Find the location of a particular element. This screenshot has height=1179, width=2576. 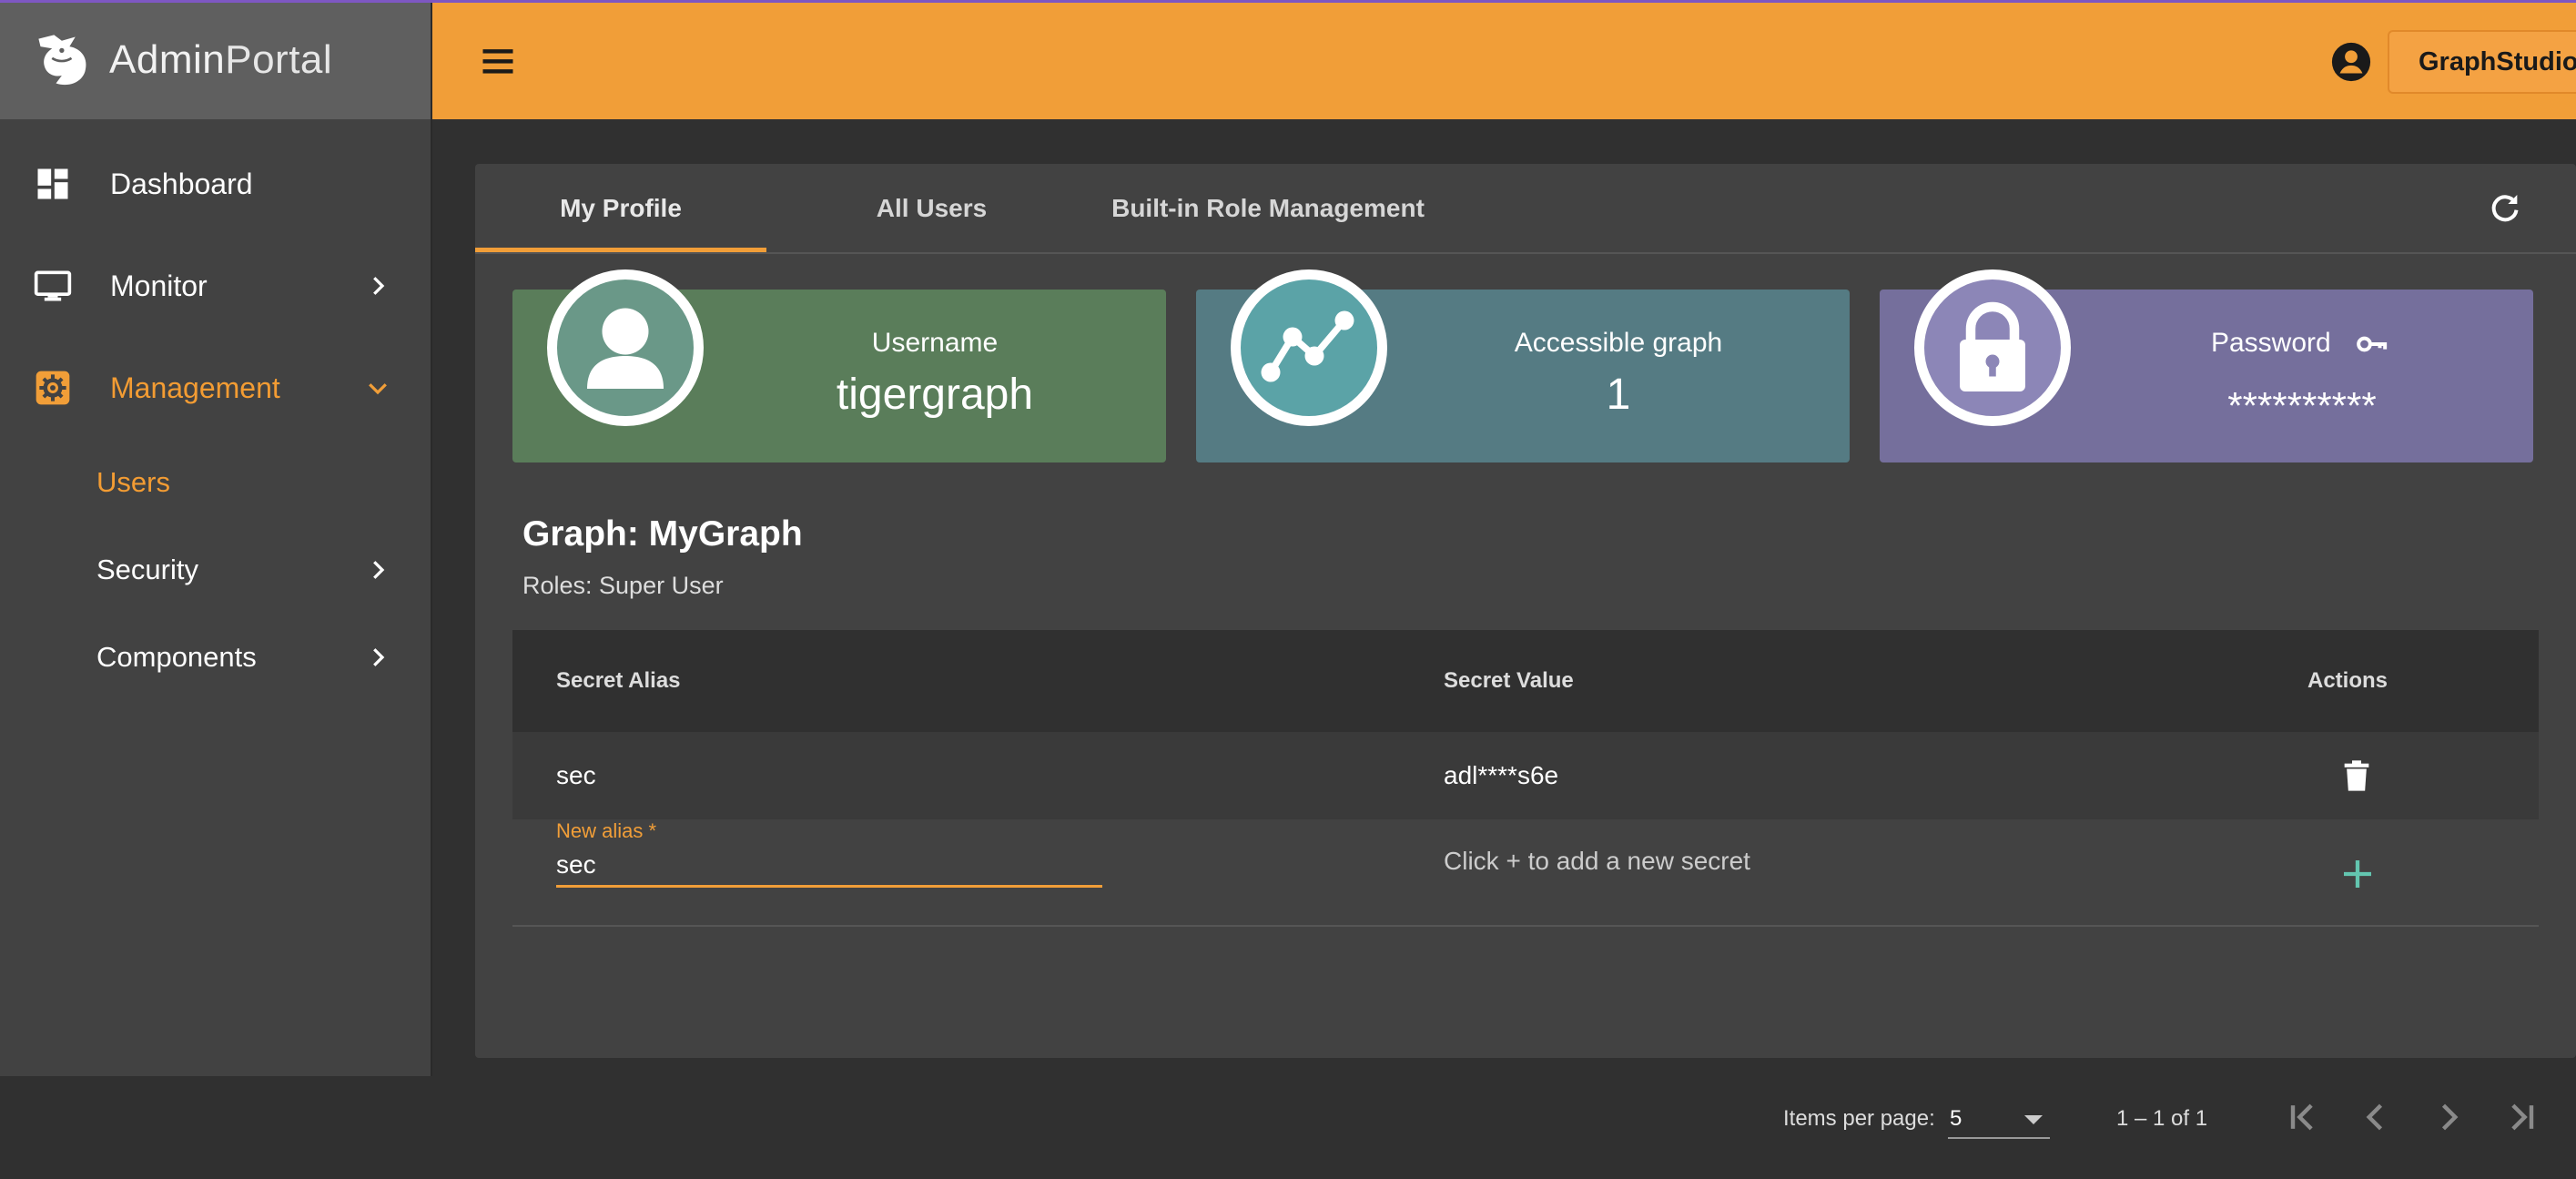

password-card: Password ********** is located at coordinates (2206, 365).